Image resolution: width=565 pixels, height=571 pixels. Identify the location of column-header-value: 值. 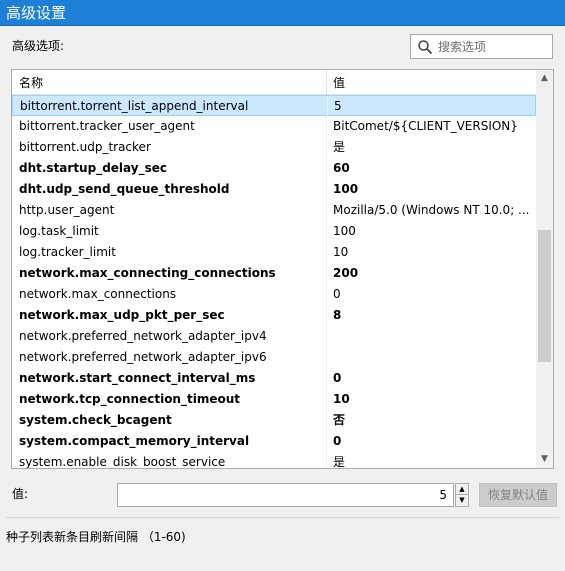
(339, 83).